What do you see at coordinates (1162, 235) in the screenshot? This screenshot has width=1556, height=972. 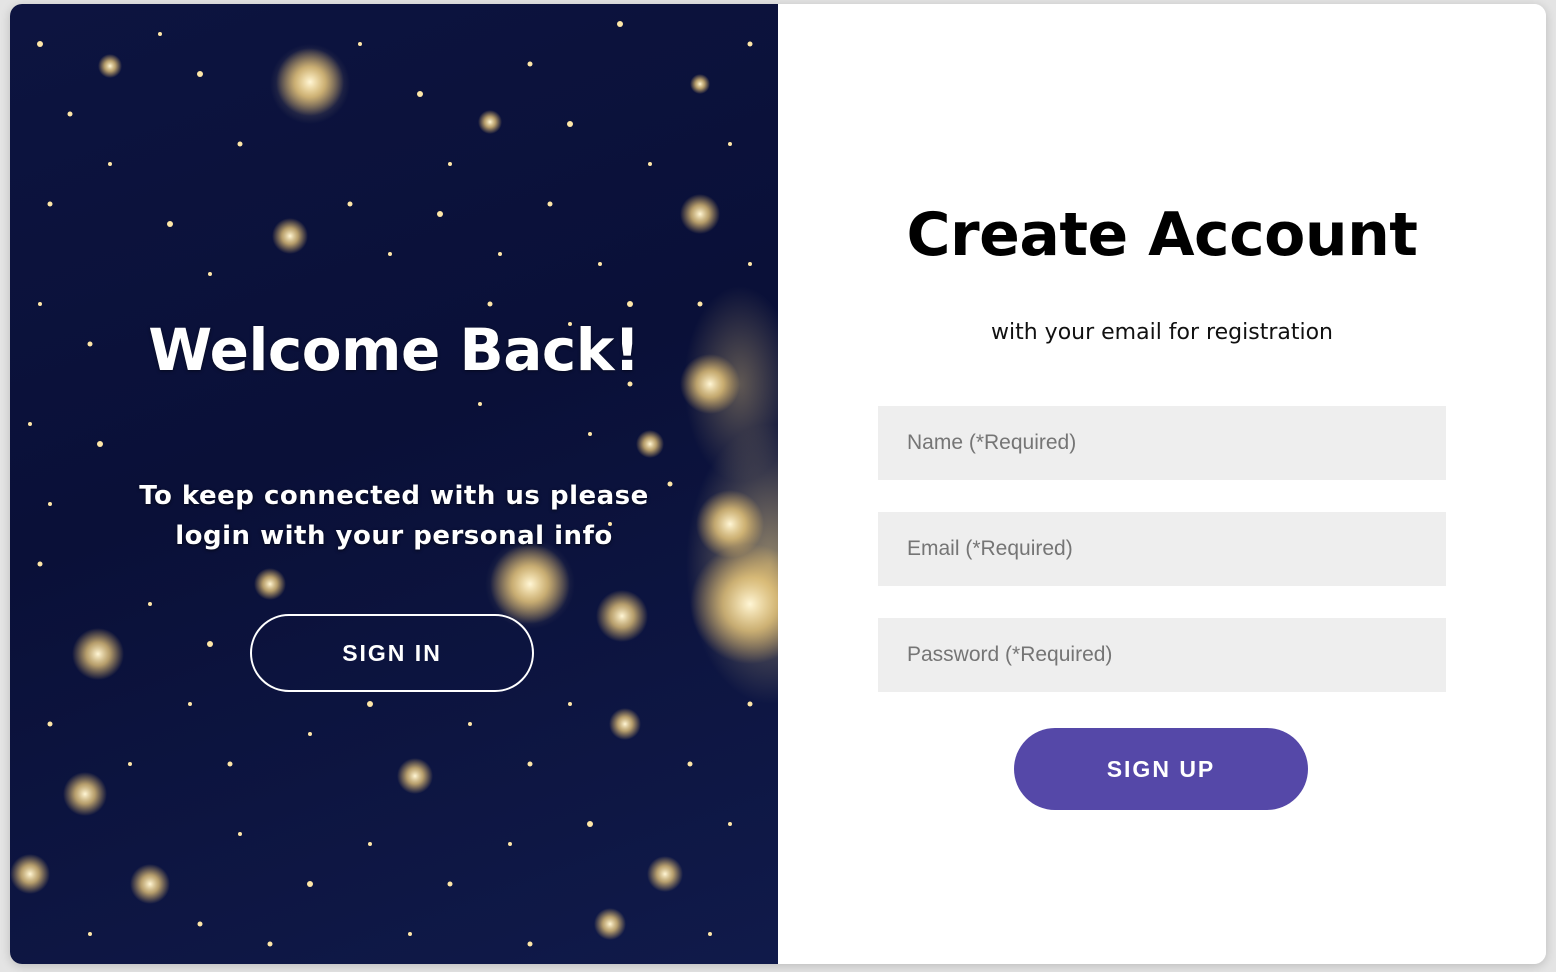 I see `page-title: Create Account` at bounding box center [1162, 235].